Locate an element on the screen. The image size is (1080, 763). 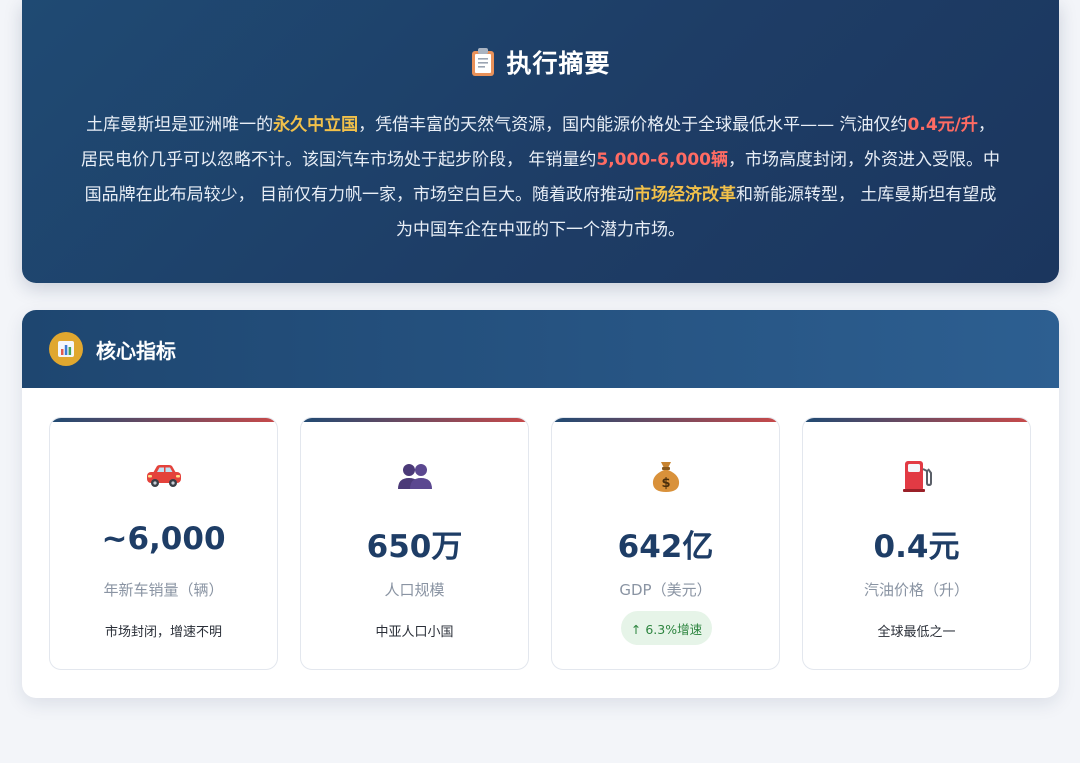
metric-label: 年新车销量（辆） is located at coordinates (163, 590).